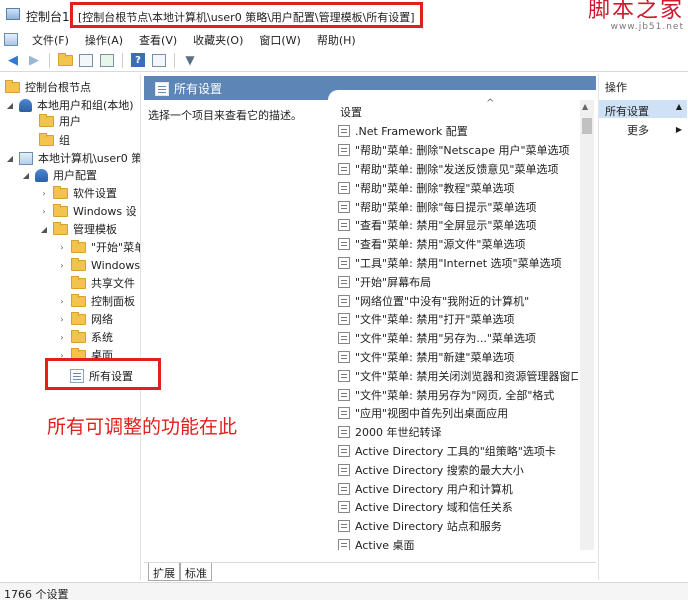  I want to click on list-item: "查看"菜单: 禁用"全屏显示"菜单选项, so click(458, 225).